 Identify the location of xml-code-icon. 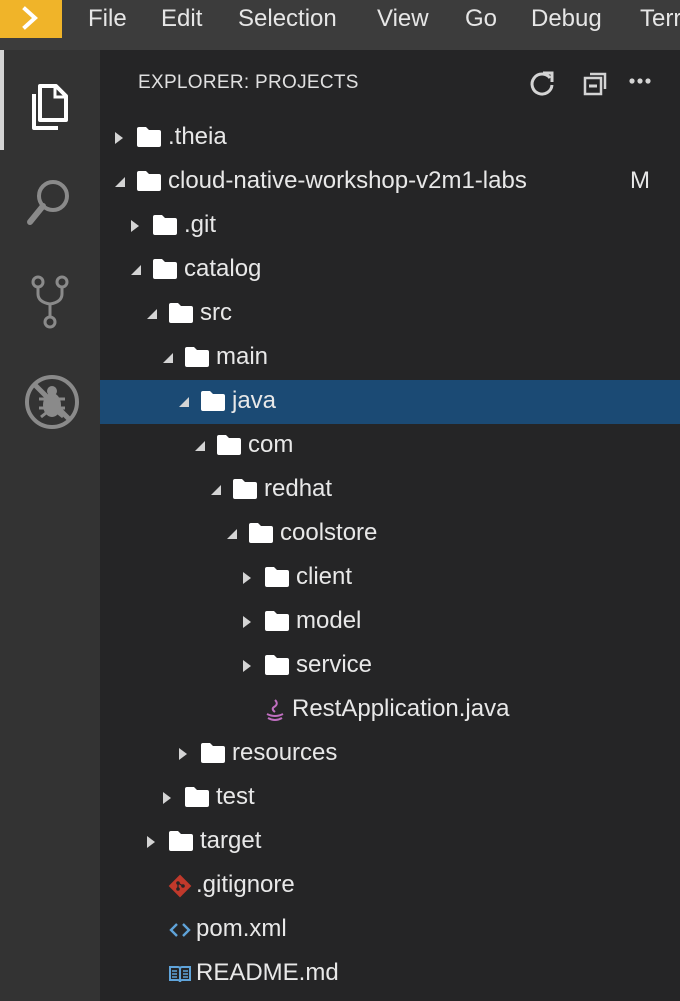
(180, 932).